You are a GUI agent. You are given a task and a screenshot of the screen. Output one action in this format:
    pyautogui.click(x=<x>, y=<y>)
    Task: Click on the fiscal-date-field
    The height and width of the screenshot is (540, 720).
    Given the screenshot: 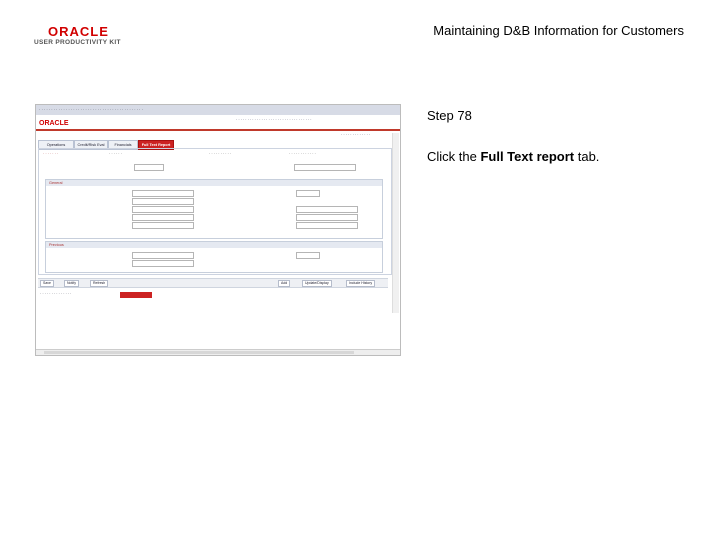 What is the action you would take?
    pyautogui.click(x=149, y=167)
    